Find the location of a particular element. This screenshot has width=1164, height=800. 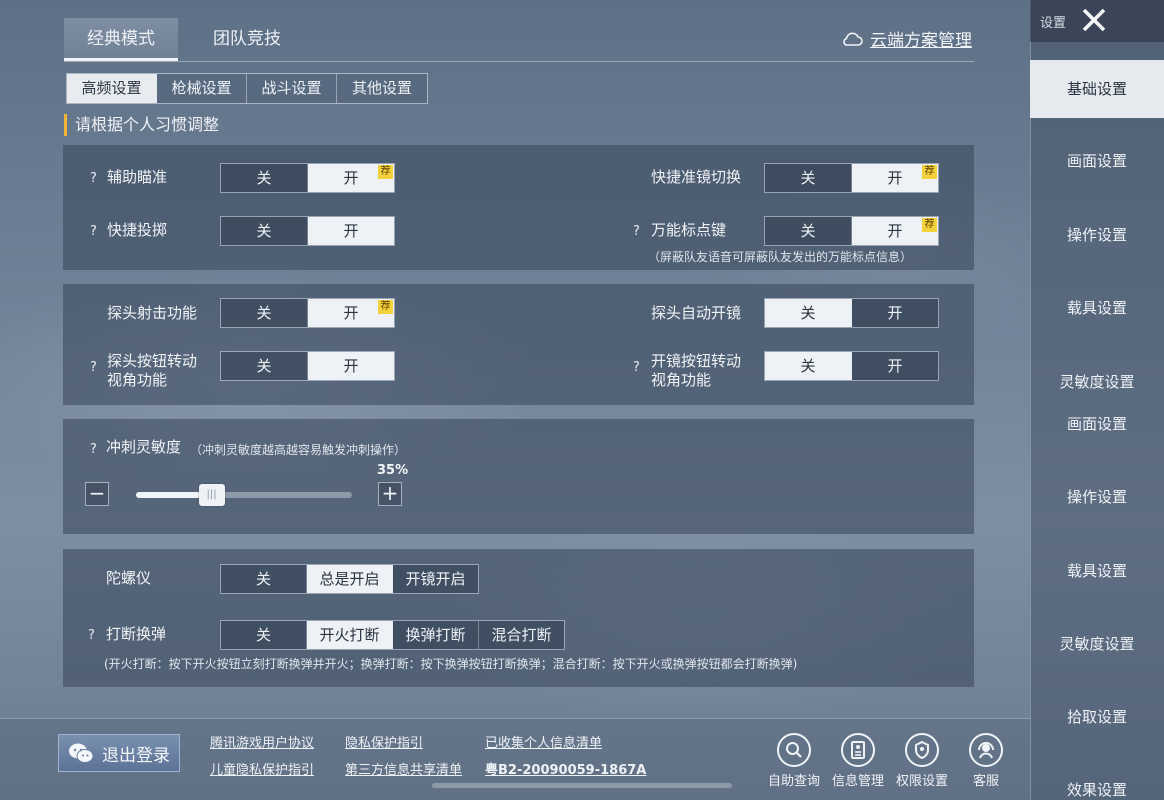

universal-mark-note: （屏蔽队友语音可屏蔽队友发出的万能标点信息） is located at coordinates (780, 257).